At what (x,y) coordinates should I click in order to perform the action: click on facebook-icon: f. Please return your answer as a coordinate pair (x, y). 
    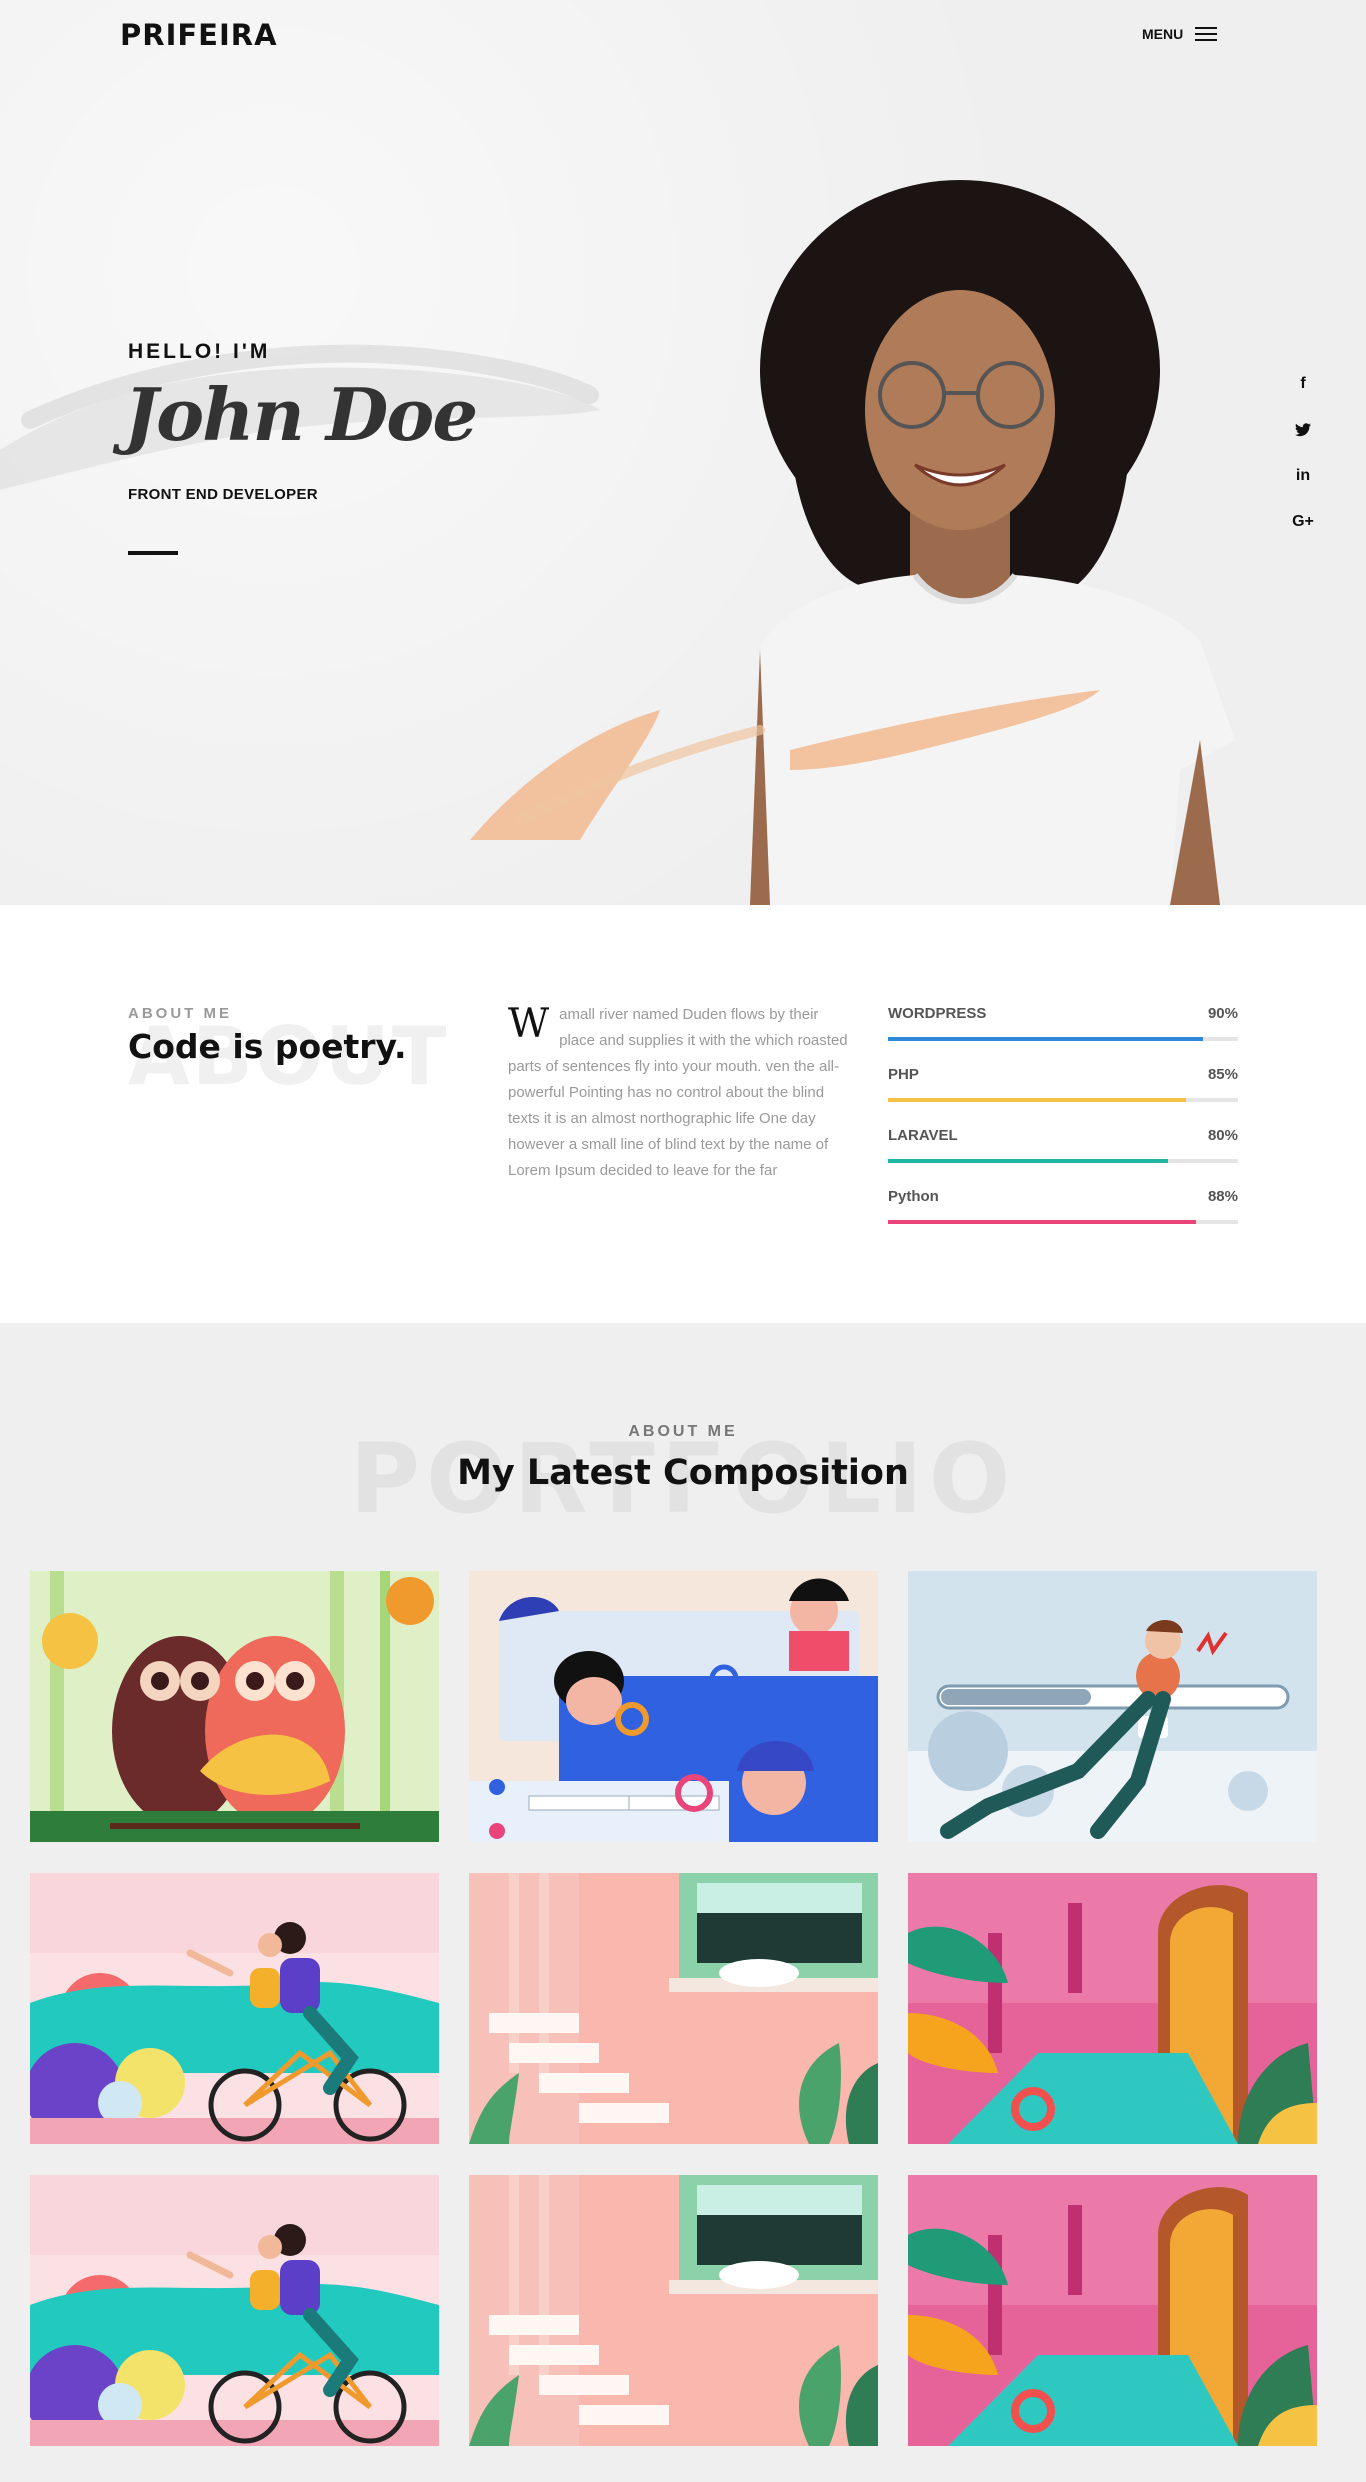
    Looking at the image, I should click on (1303, 384).